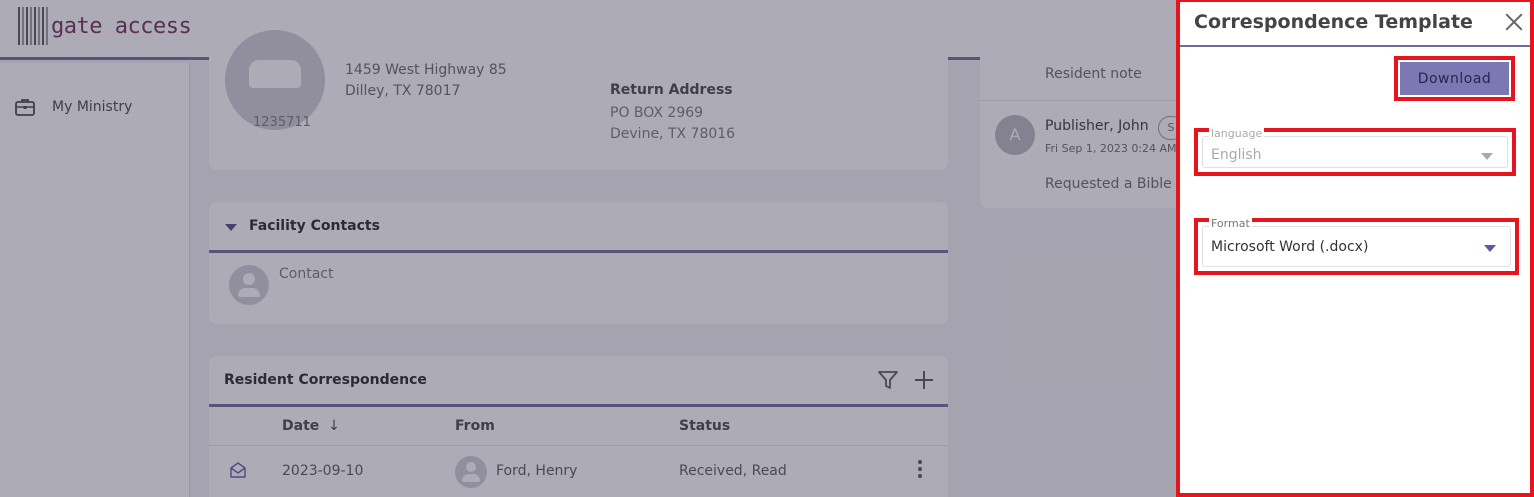 The image size is (1534, 497). Describe the element at coordinates (1355, 147) in the screenshot. I see `language-select: language English` at that location.